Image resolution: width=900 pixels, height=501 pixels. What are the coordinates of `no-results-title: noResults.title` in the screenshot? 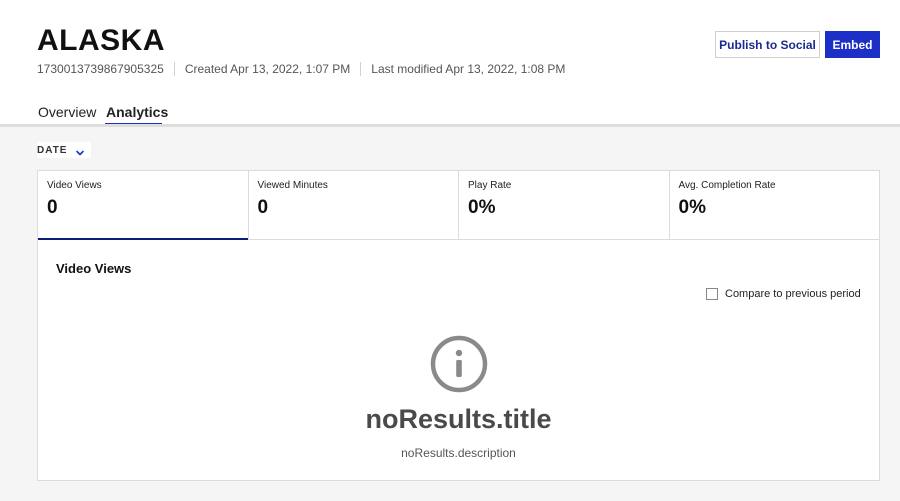 It's located at (458, 419).